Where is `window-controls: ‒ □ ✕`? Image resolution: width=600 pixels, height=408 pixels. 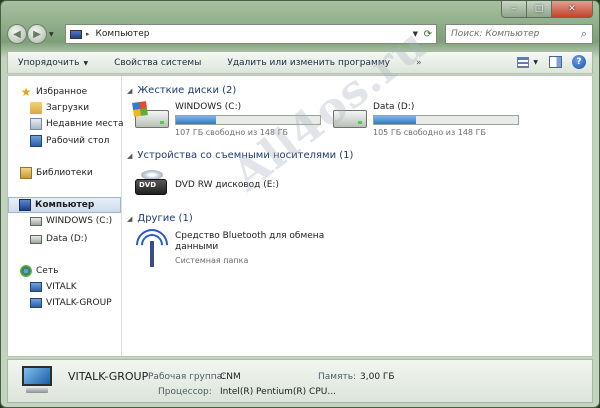 window-controls: ‒ □ ✕ is located at coordinates (547, 9).